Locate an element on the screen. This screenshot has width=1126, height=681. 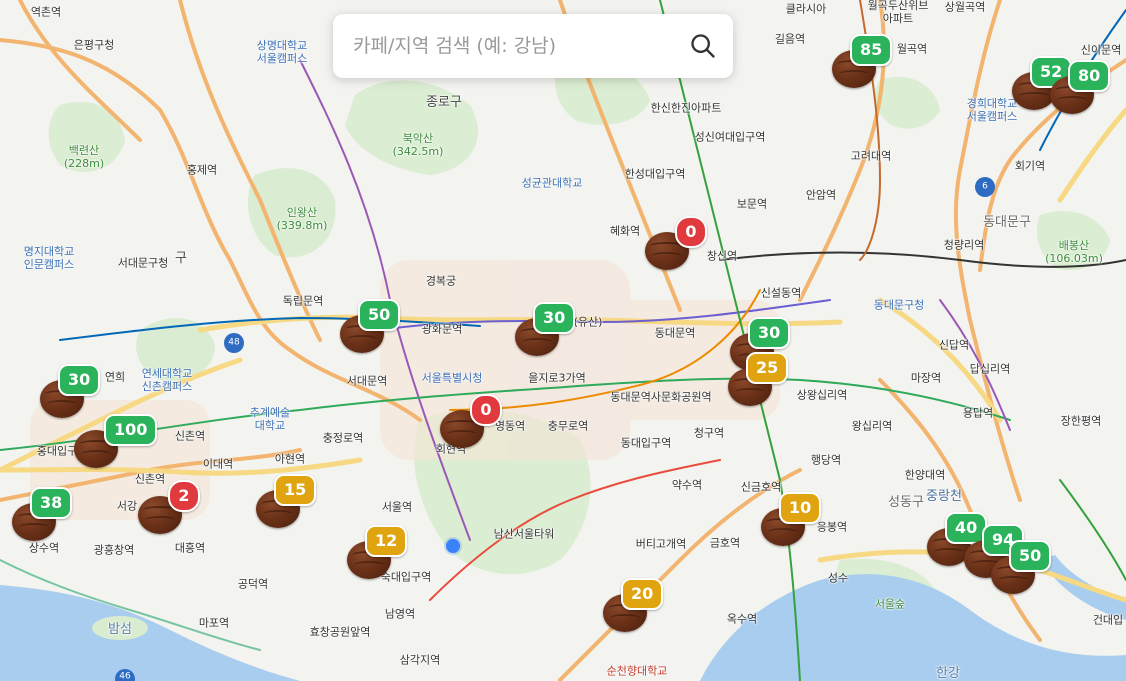
label-inwangsan: 인왕산 (339.8m) is located at coordinates (302, 218).